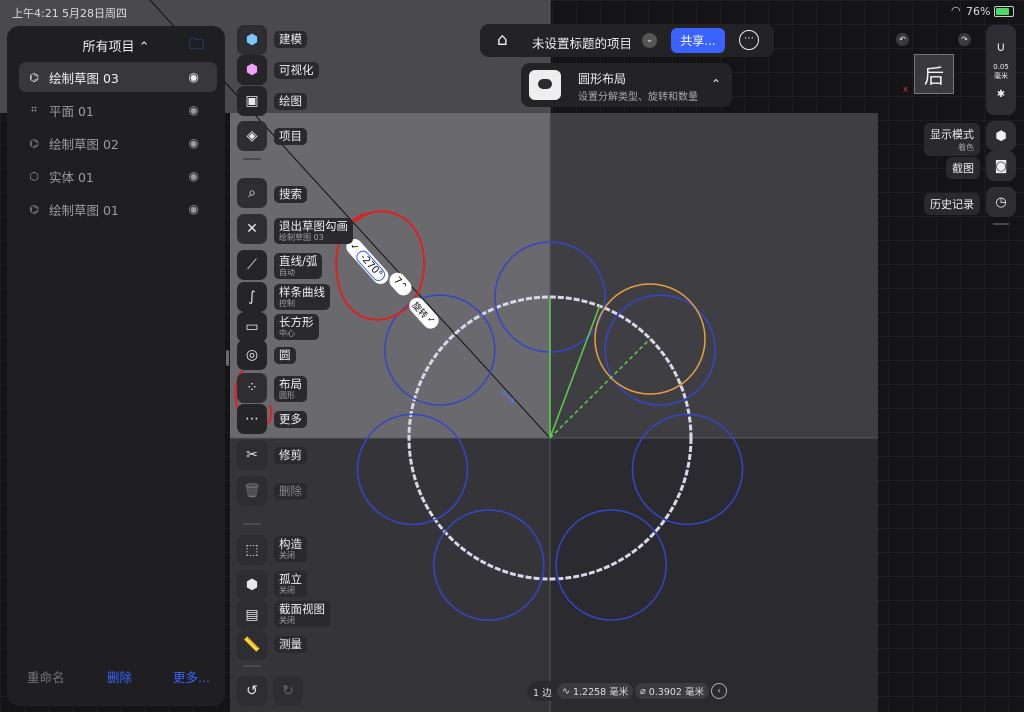 This screenshot has width=1024, height=712. I want to click on redo-button: ↻, so click(288, 691).